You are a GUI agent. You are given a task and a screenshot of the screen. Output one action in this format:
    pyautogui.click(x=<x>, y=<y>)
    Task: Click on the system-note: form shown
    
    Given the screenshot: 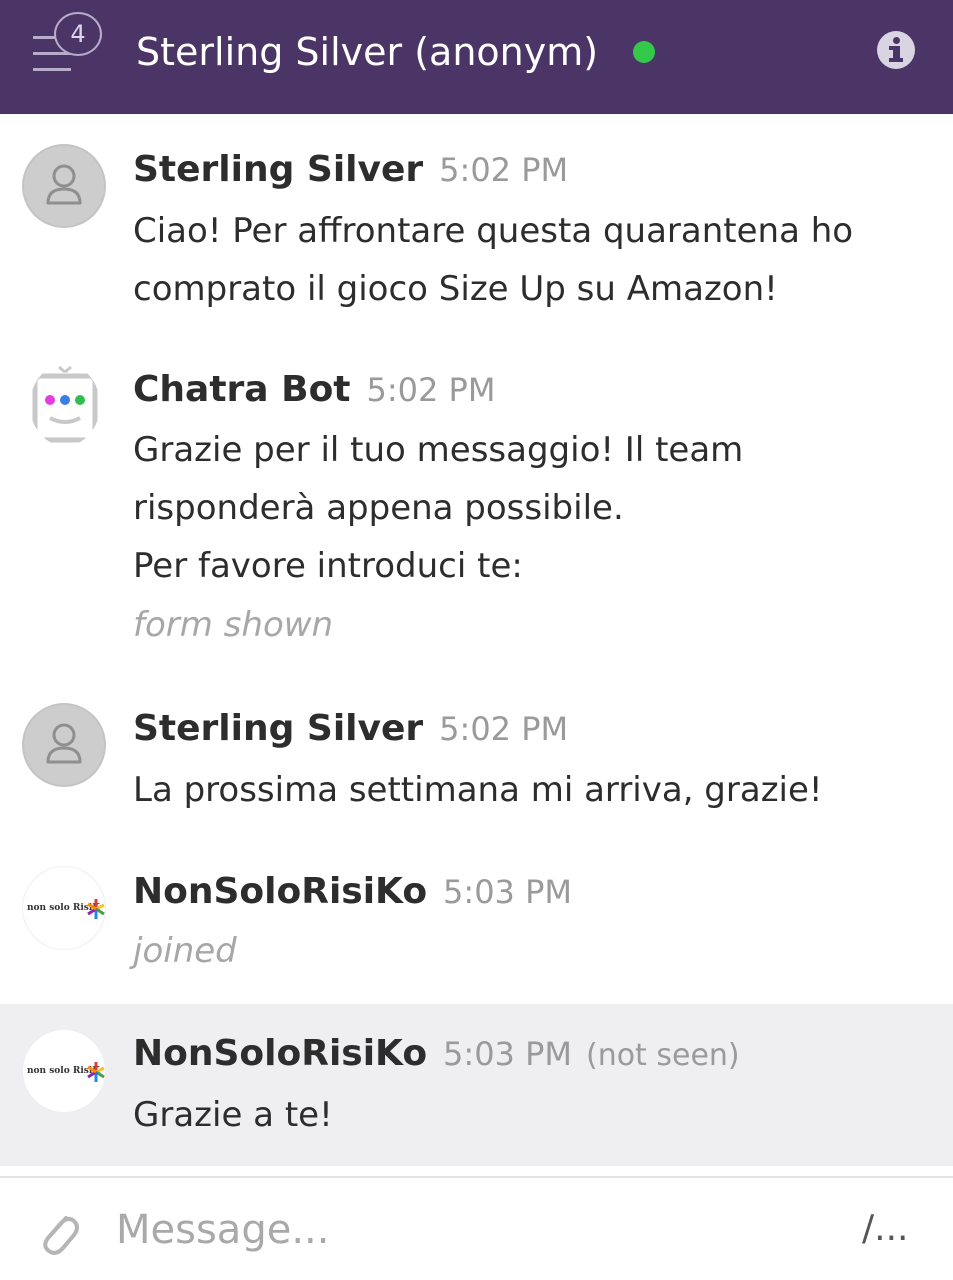 What is the action you would take?
    pyautogui.click(x=233, y=625)
    